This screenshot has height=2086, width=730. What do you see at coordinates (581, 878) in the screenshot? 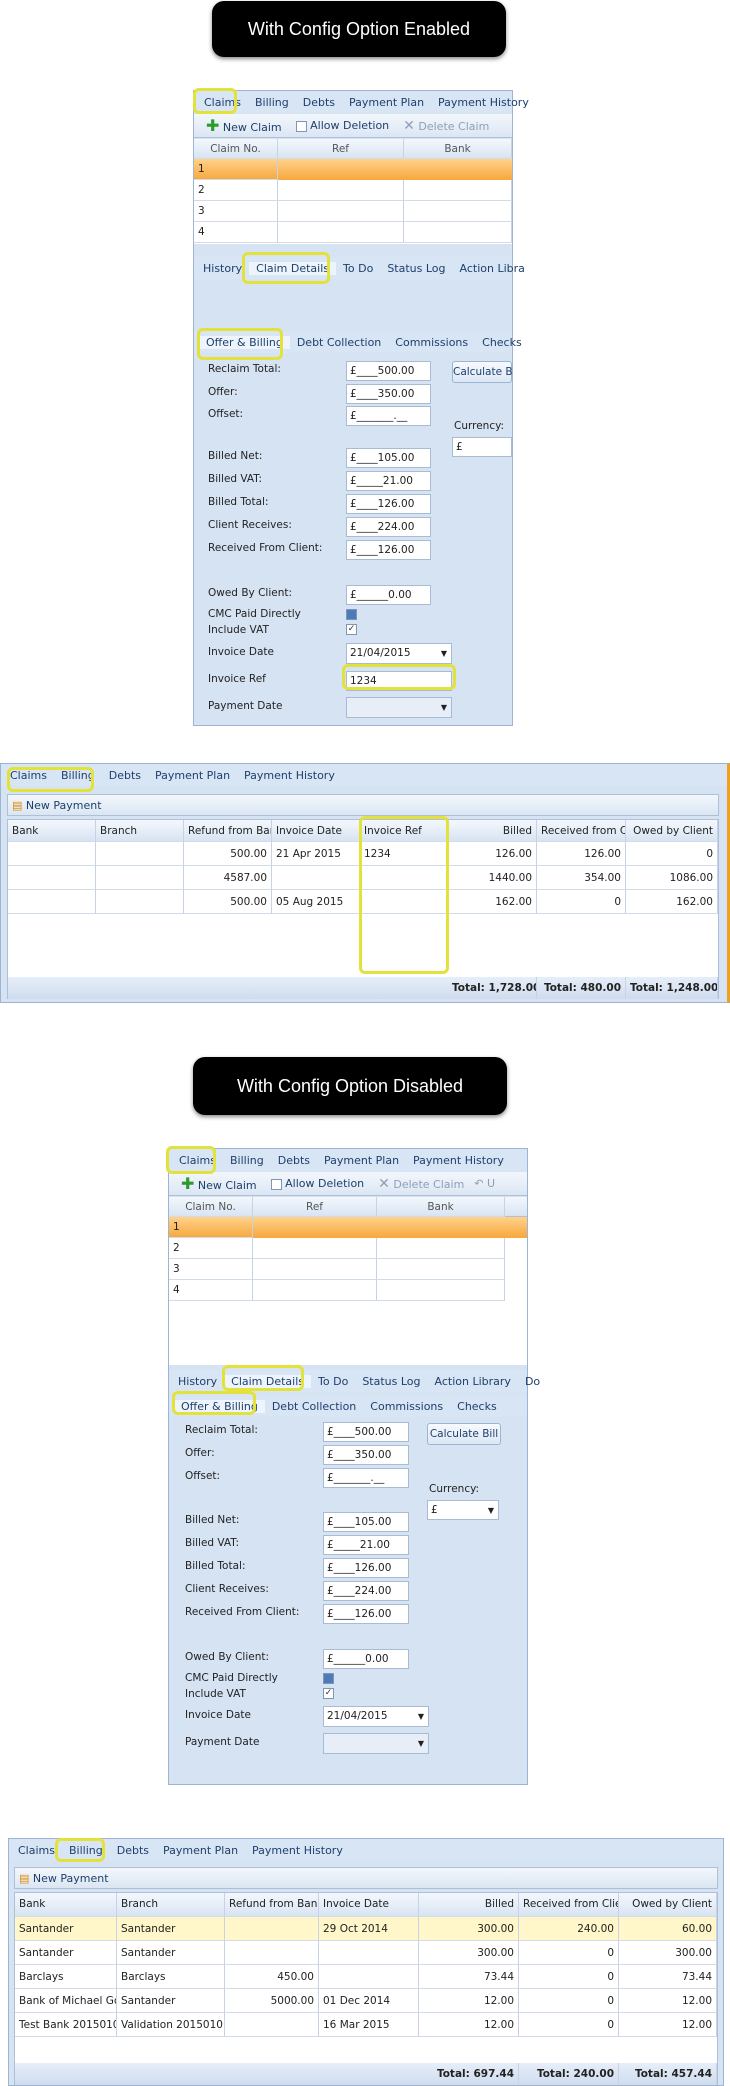
I see `billing-cell: 354.00` at bounding box center [581, 878].